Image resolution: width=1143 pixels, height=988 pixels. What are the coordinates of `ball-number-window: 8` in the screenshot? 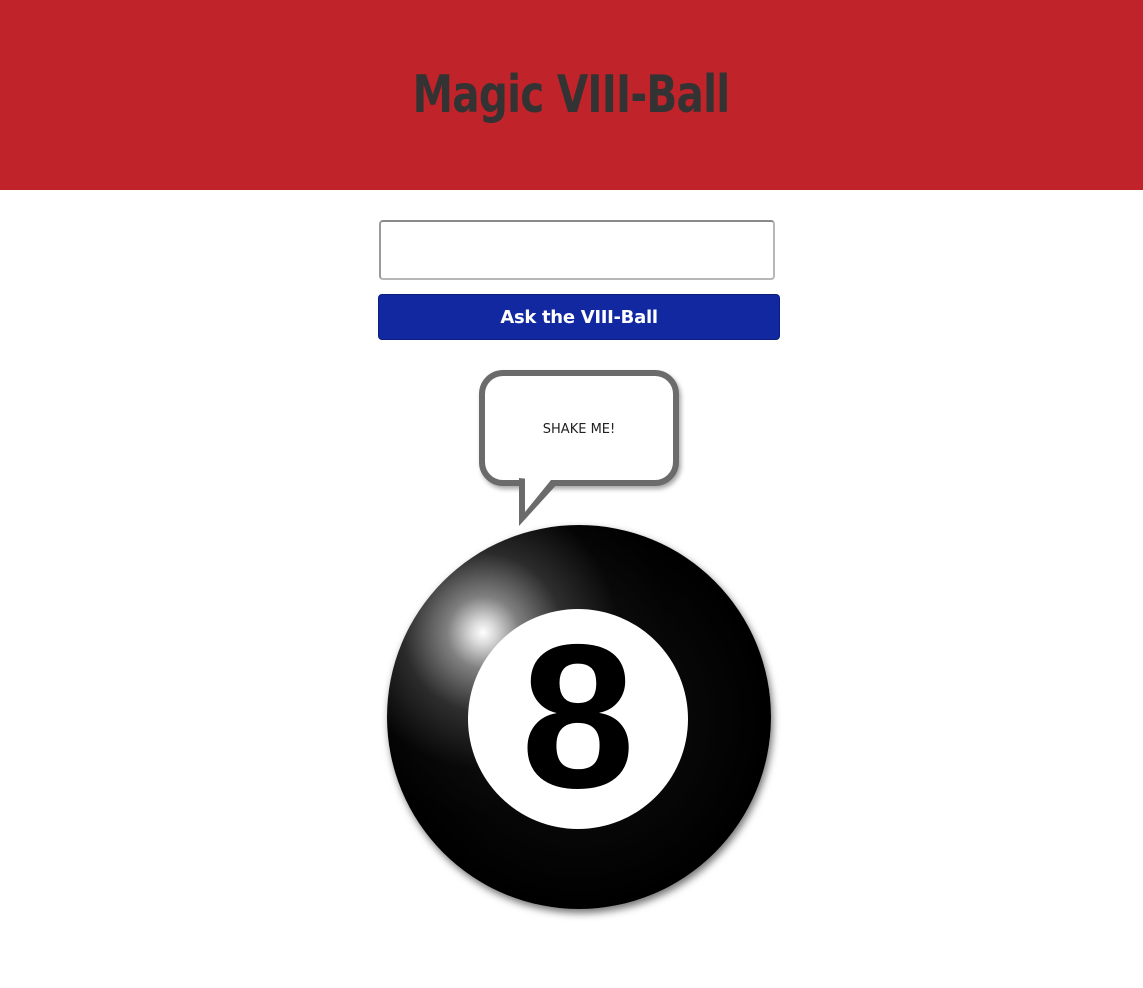 It's located at (578, 719).